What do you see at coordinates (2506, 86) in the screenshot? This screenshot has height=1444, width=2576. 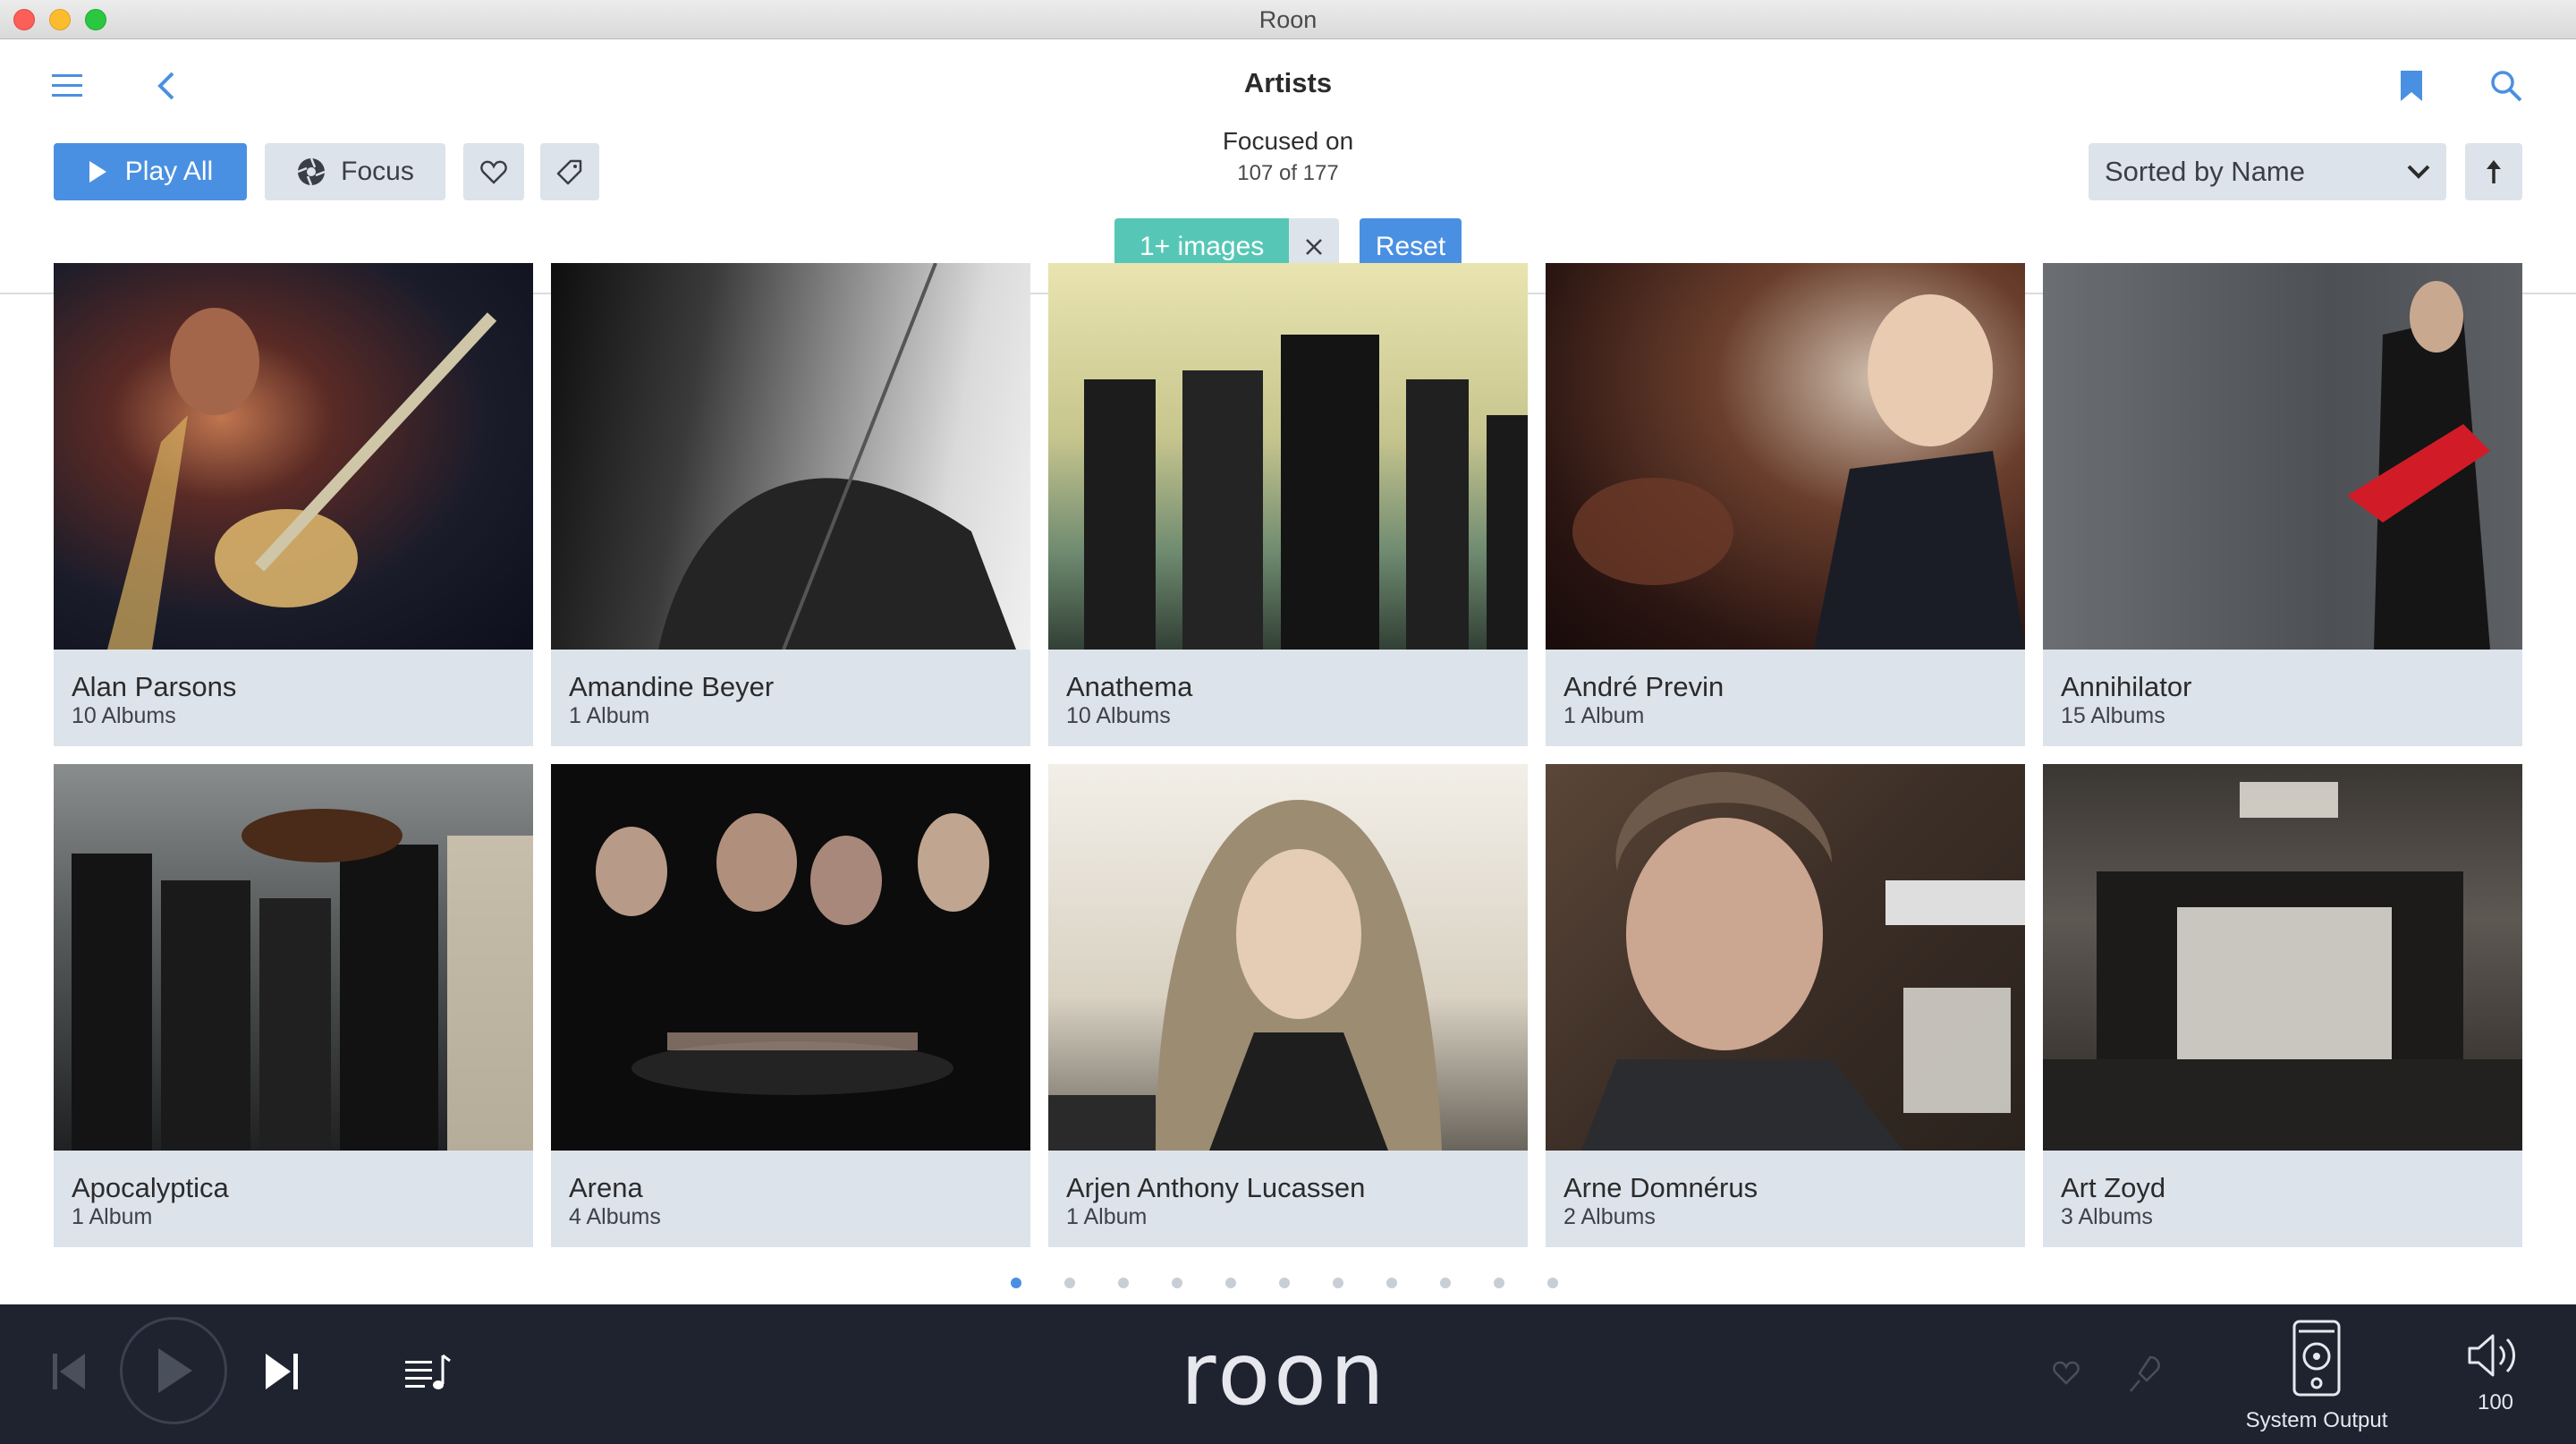 I see `search-icon` at bounding box center [2506, 86].